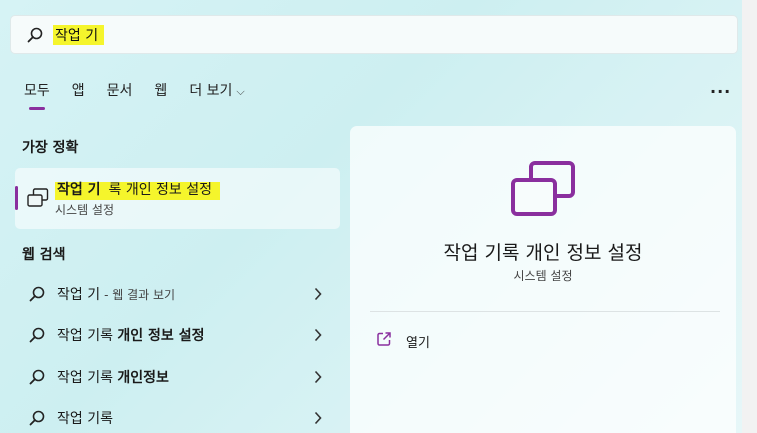  I want to click on tab-apps: 앱, so click(78, 90).